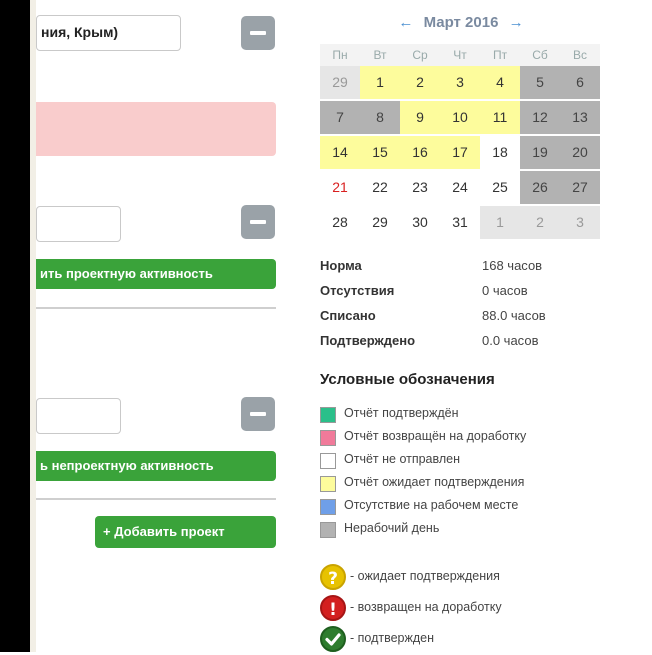  What do you see at coordinates (380, 55) in the screenshot?
I see `weekday-label: Вт` at bounding box center [380, 55].